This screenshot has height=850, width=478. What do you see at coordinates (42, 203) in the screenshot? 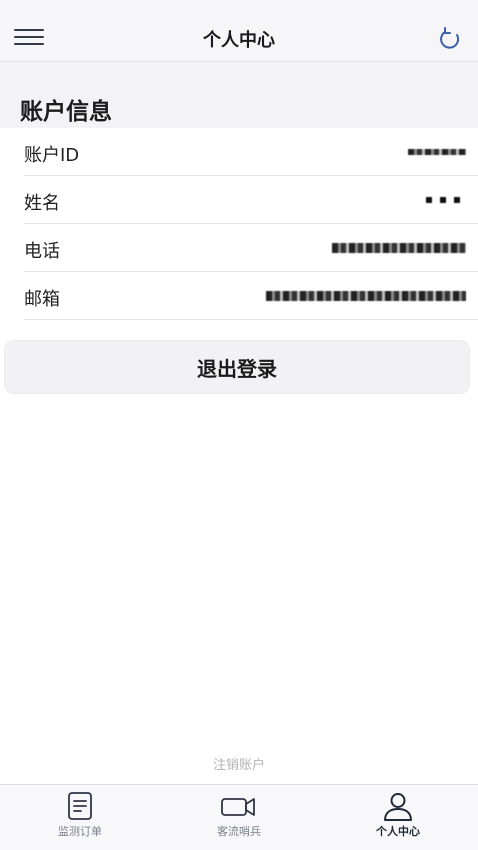
I see `info-label: 姓名` at bounding box center [42, 203].